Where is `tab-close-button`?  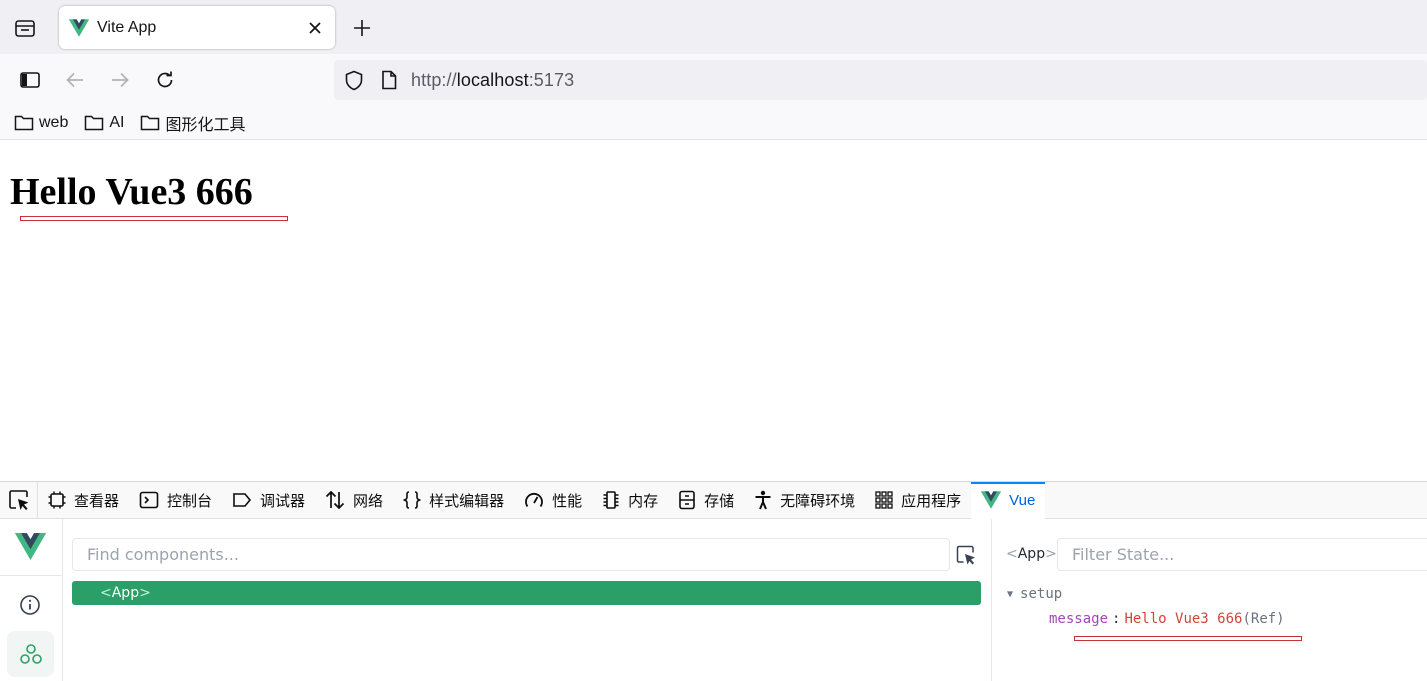
tab-close-button is located at coordinates (315, 28).